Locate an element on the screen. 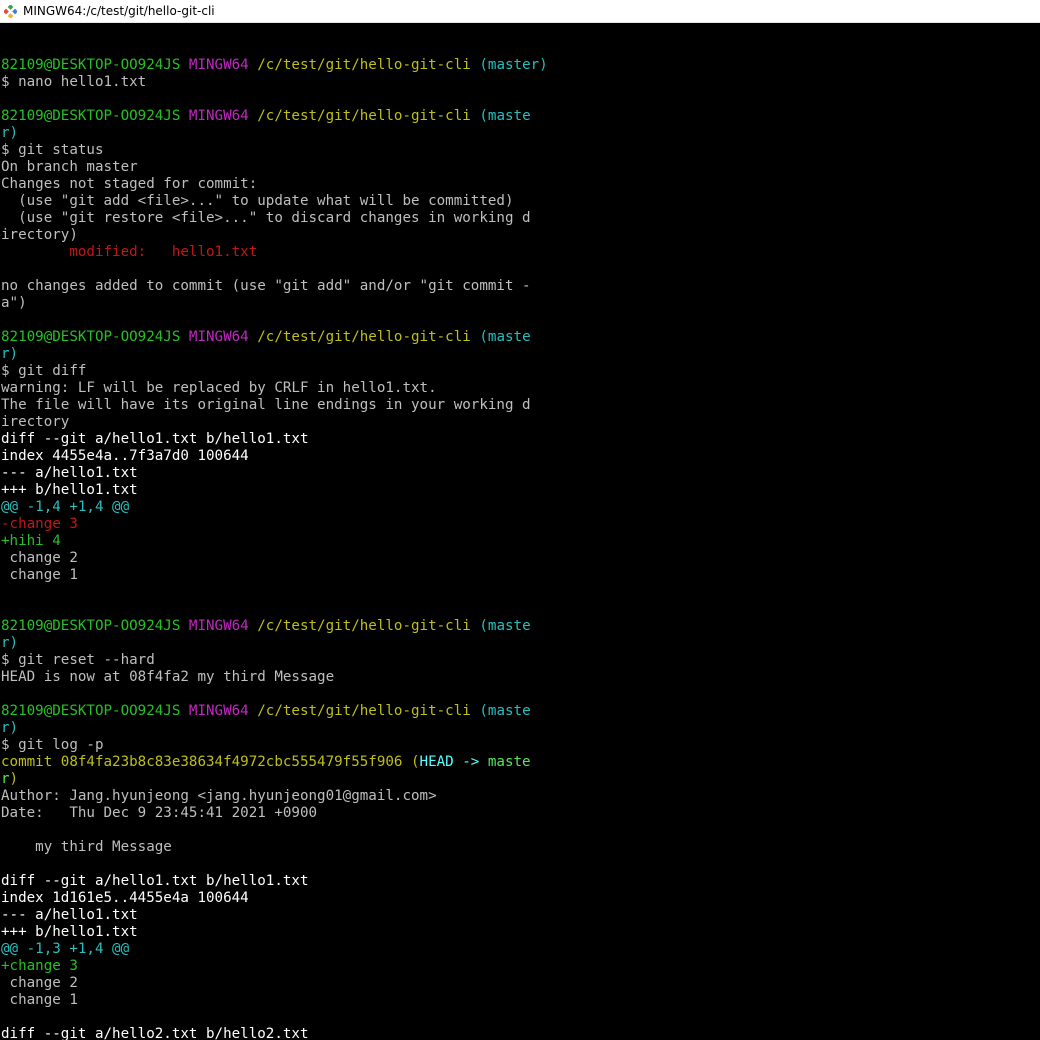 This screenshot has height=1040, width=1040. terminal-text: $ git log -p is located at coordinates (52, 745).